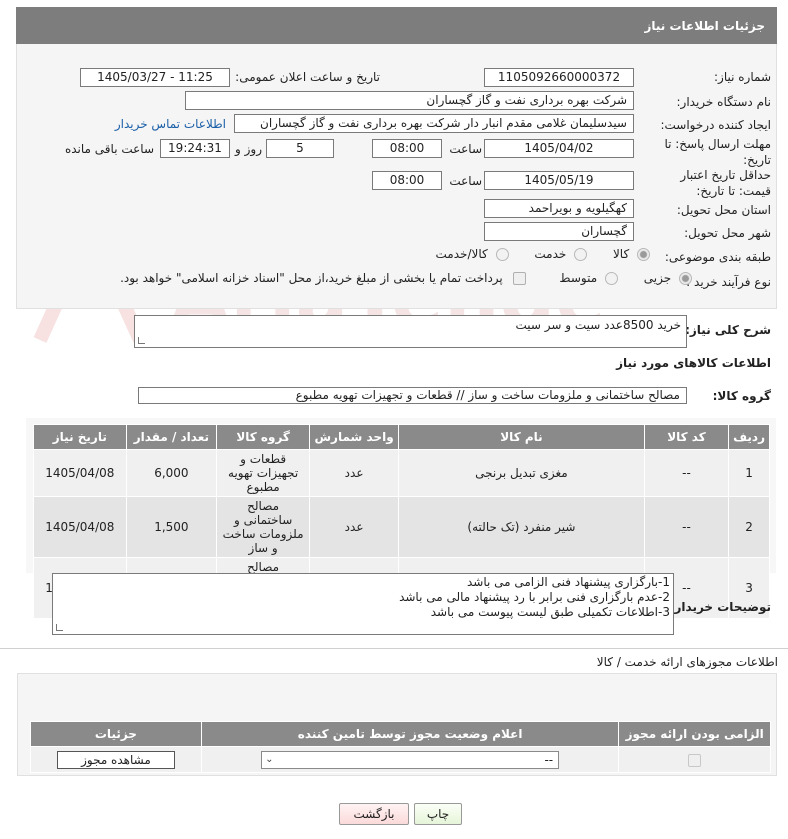 This screenshot has height=839, width=788. What do you see at coordinates (521, 527) in the screenshot?
I see `cell-name: شیر منفرد (تک حالته)` at bounding box center [521, 527].